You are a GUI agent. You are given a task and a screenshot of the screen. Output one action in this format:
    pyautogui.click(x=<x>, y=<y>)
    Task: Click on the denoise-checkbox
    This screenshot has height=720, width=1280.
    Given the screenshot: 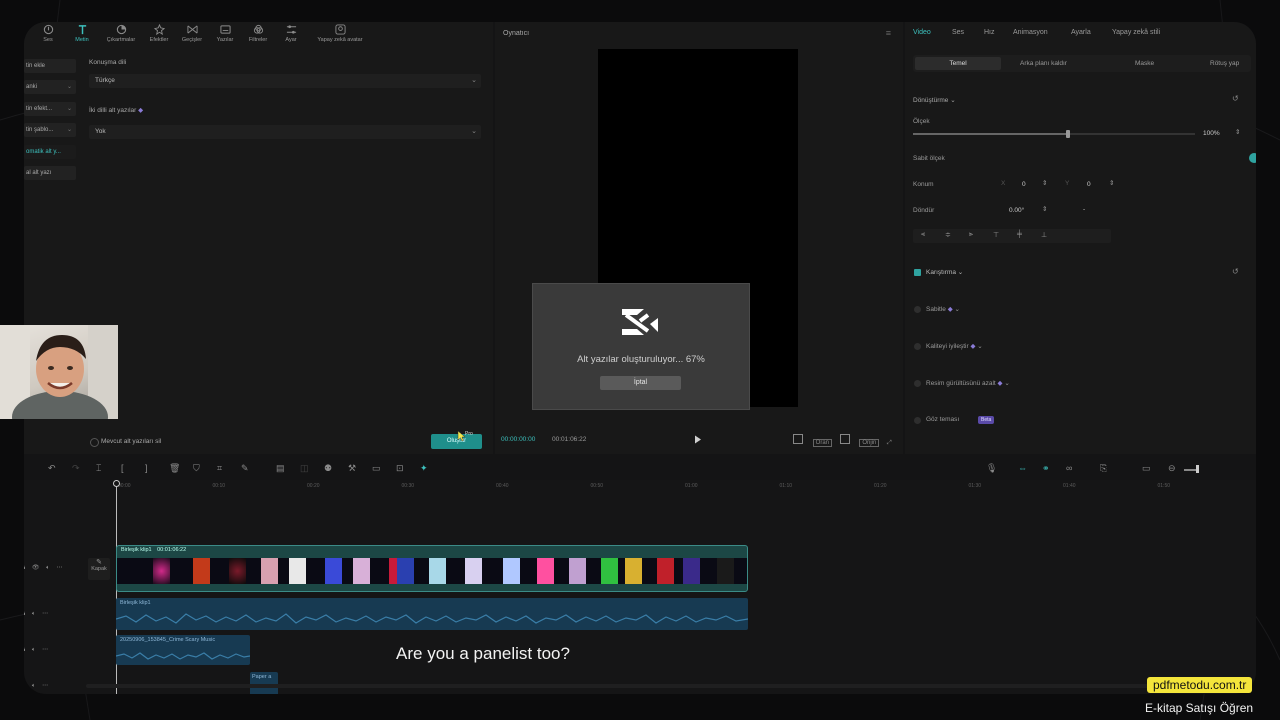 What is the action you would take?
    pyautogui.click(x=917, y=383)
    